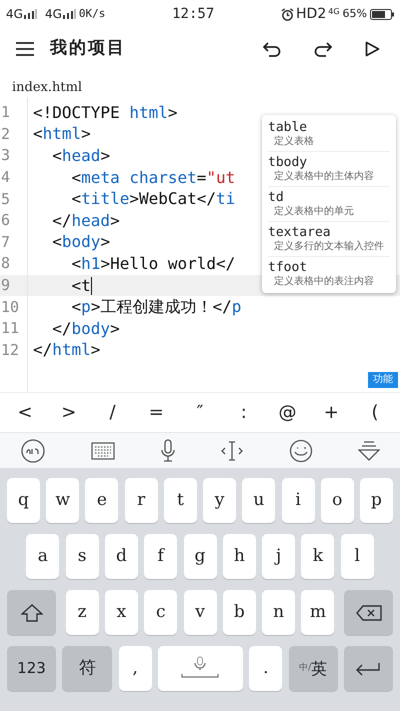 The image size is (400, 711). I want to click on line-number: 7, so click(5, 242).